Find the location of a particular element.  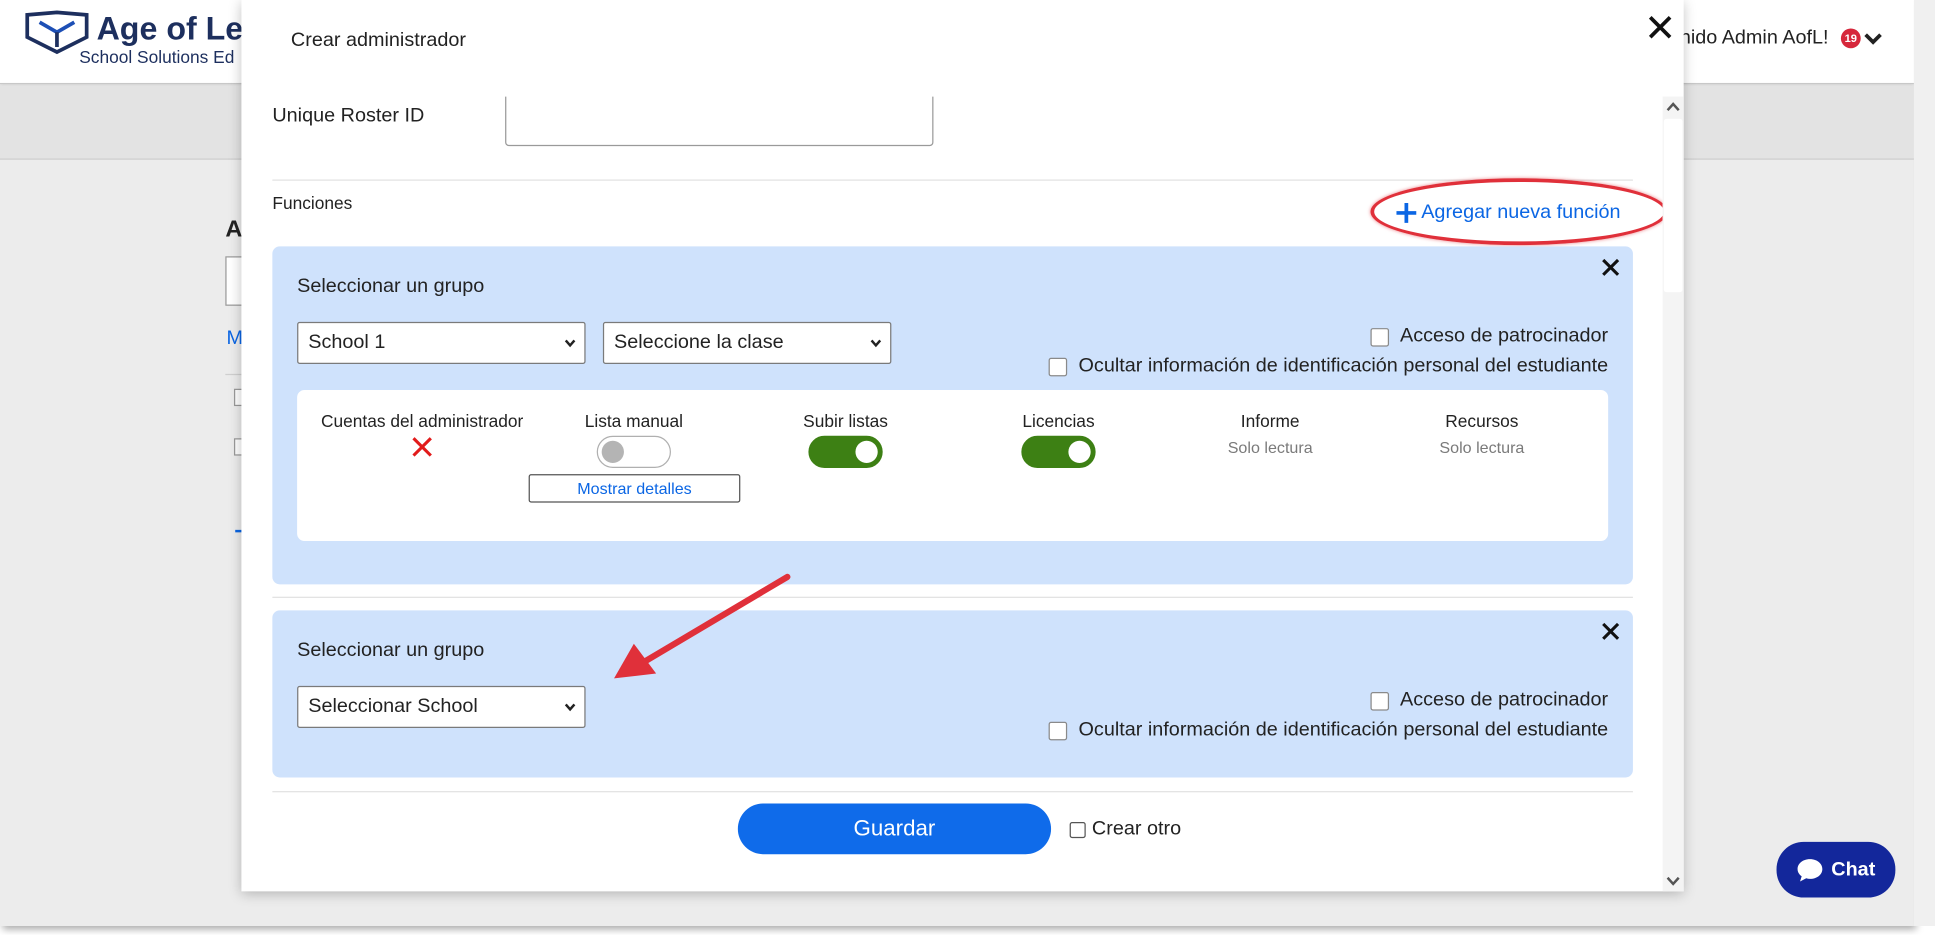

brand-subtitle: School Solutions Ed is located at coordinates (157, 57).